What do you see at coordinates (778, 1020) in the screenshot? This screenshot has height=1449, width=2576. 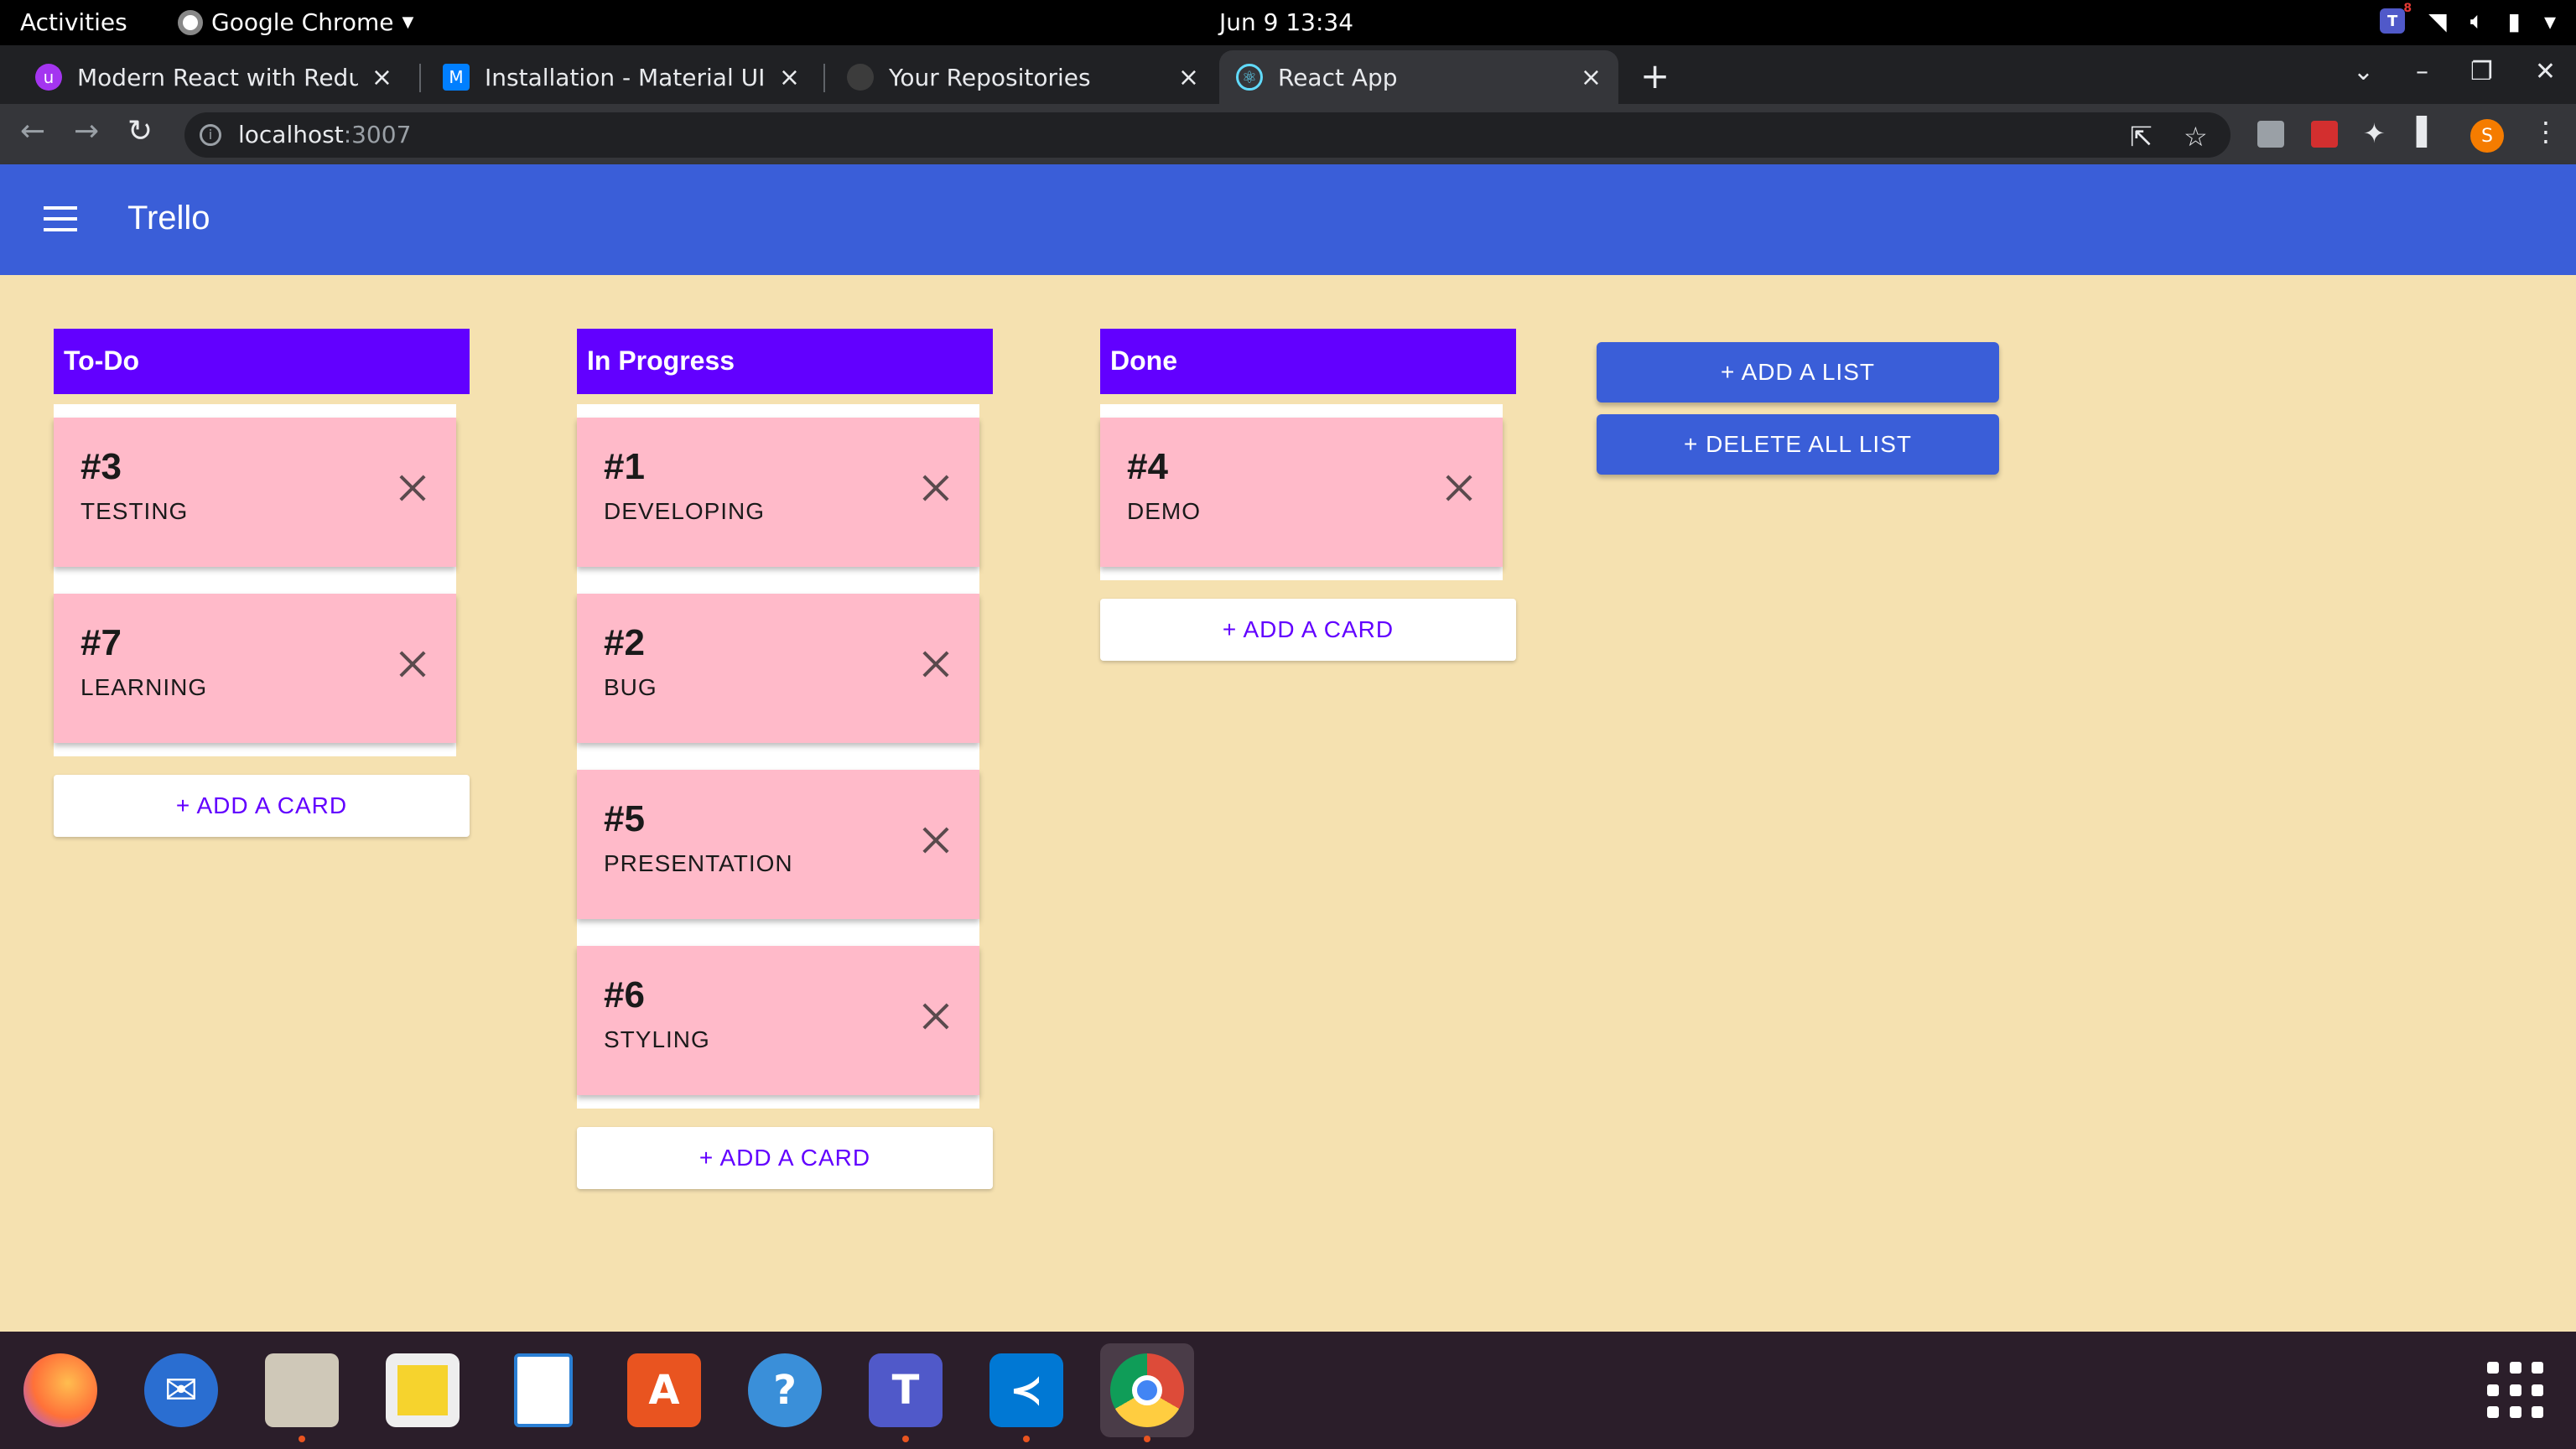 I see `card: #6 STYLING` at bounding box center [778, 1020].